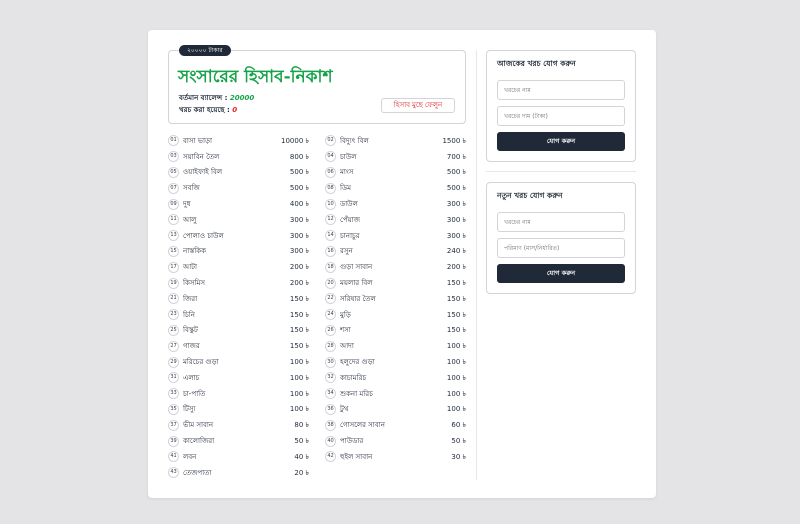 The image size is (800, 524). What do you see at coordinates (173, 267) in the screenshot?
I see `item-number: 17` at bounding box center [173, 267].